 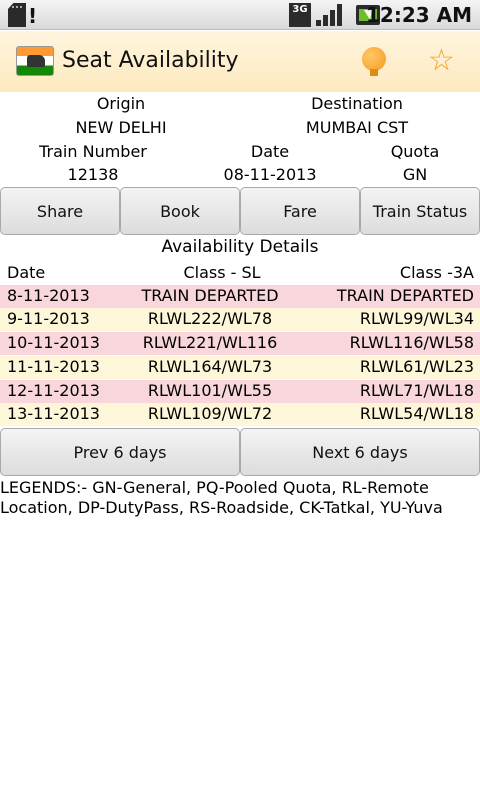 What do you see at coordinates (418, 15) in the screenshot?
I see `status-clock: 12:23 AM` at bounding box center [418, 15].